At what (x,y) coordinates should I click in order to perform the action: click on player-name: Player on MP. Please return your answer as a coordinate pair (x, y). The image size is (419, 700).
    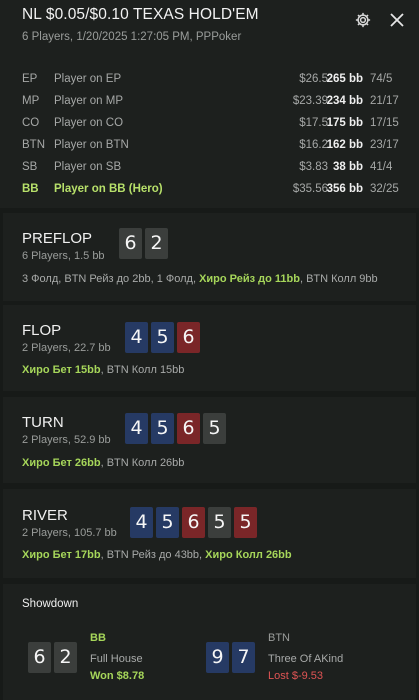
    Looking at the image, I should click on (89, 101).